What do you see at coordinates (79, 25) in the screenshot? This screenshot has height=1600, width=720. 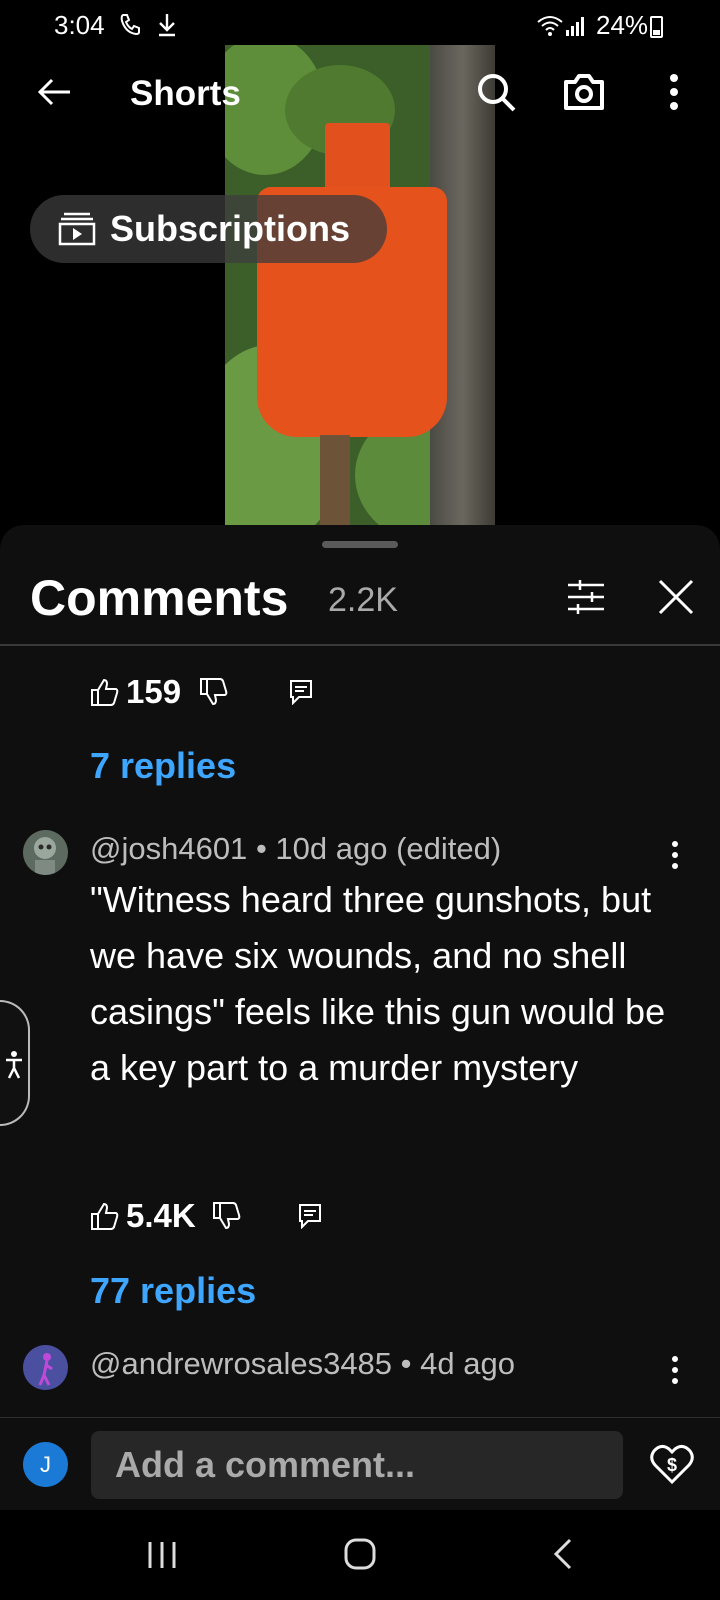 I see `status-time: 3:04` at bounding box center [79, 25].